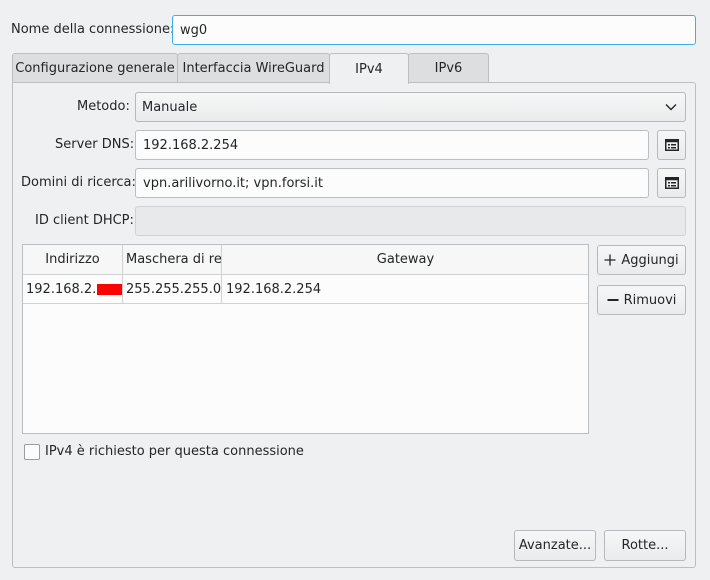 This screenshot has height=580, width=710. What do you see at coordinates (95, 144) in the screenshot?
I see `dns-label: Server DNS:` at bounding box center [95, 144].